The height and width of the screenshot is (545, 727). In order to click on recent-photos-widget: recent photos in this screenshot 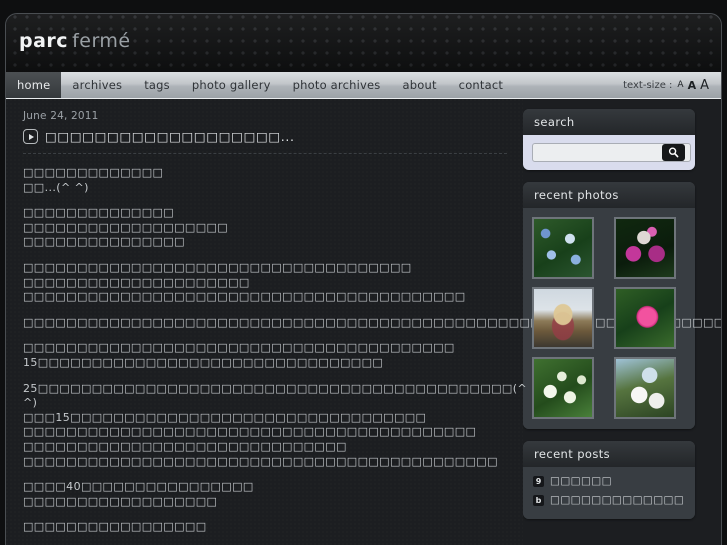, I will do `click(609, 305)`.